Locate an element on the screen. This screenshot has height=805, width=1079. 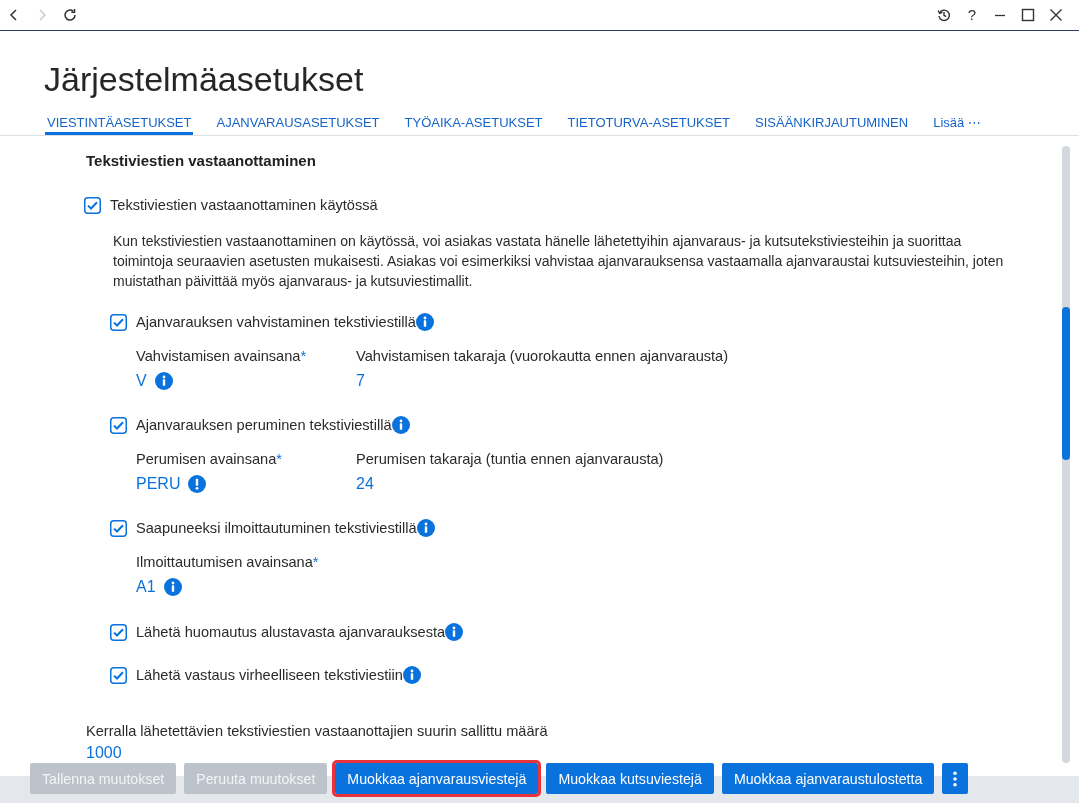
field-value: A1 is located at coordinates (146, 587).